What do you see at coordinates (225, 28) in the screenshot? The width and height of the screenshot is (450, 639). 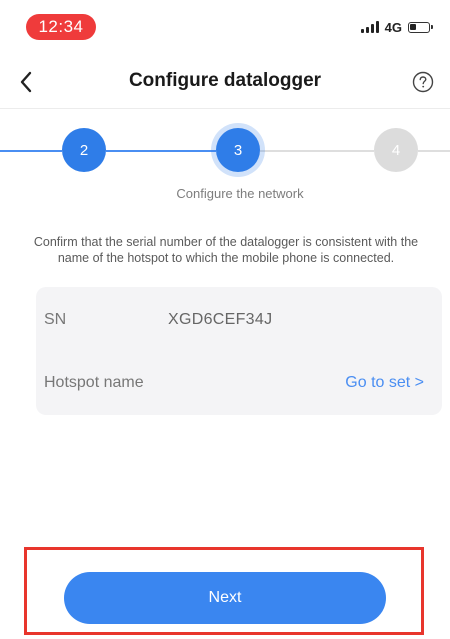 I see `status-bar: 12:34 4G` at bounding box center [225, 28].